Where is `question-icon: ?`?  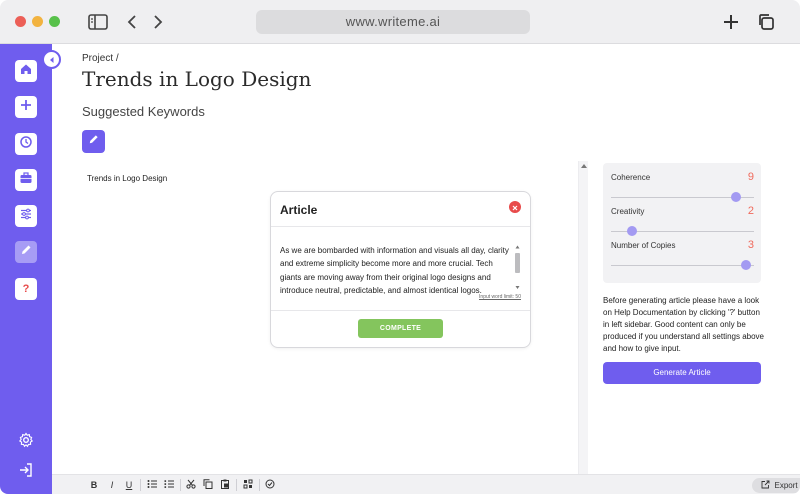
question-icon: ? is located at coordinates (26, 289).